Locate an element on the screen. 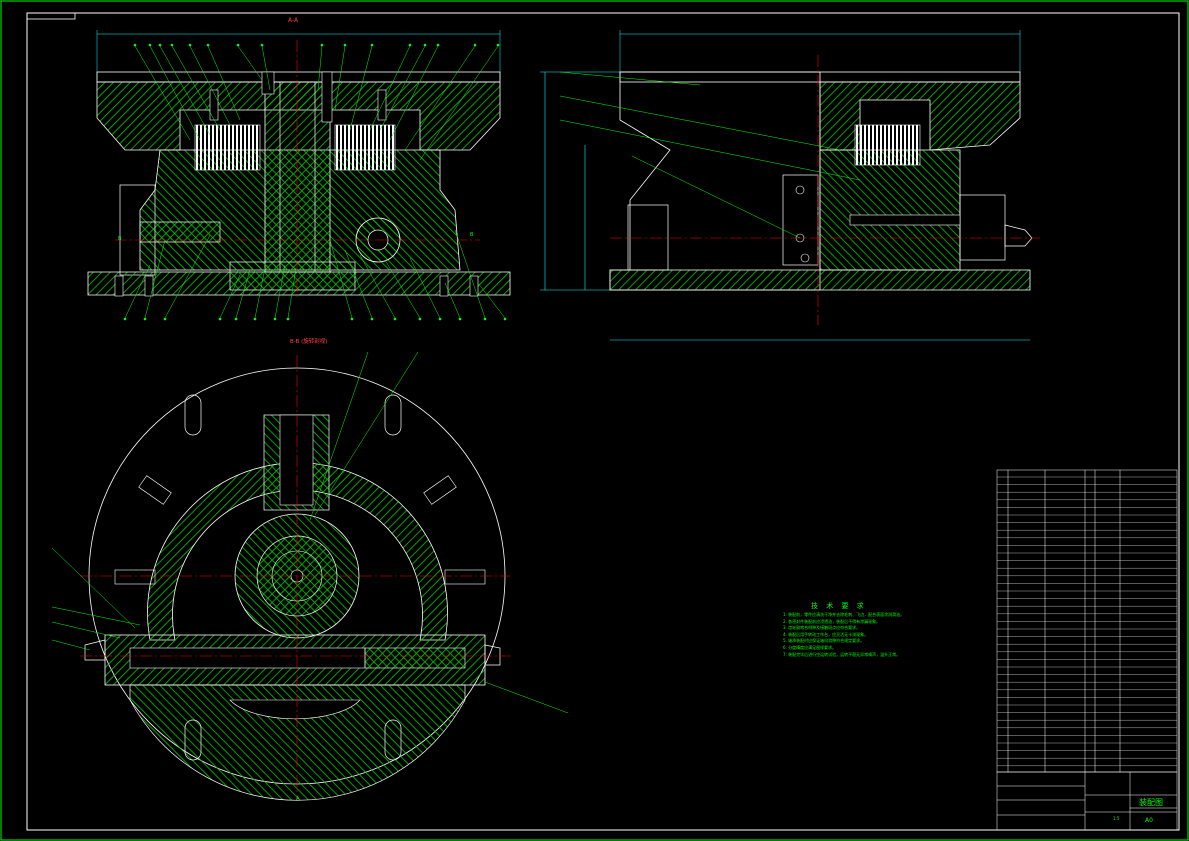 The height and width of the screenshot is (841, 1189). parts-list-table is located at coordinates (1087, 621).